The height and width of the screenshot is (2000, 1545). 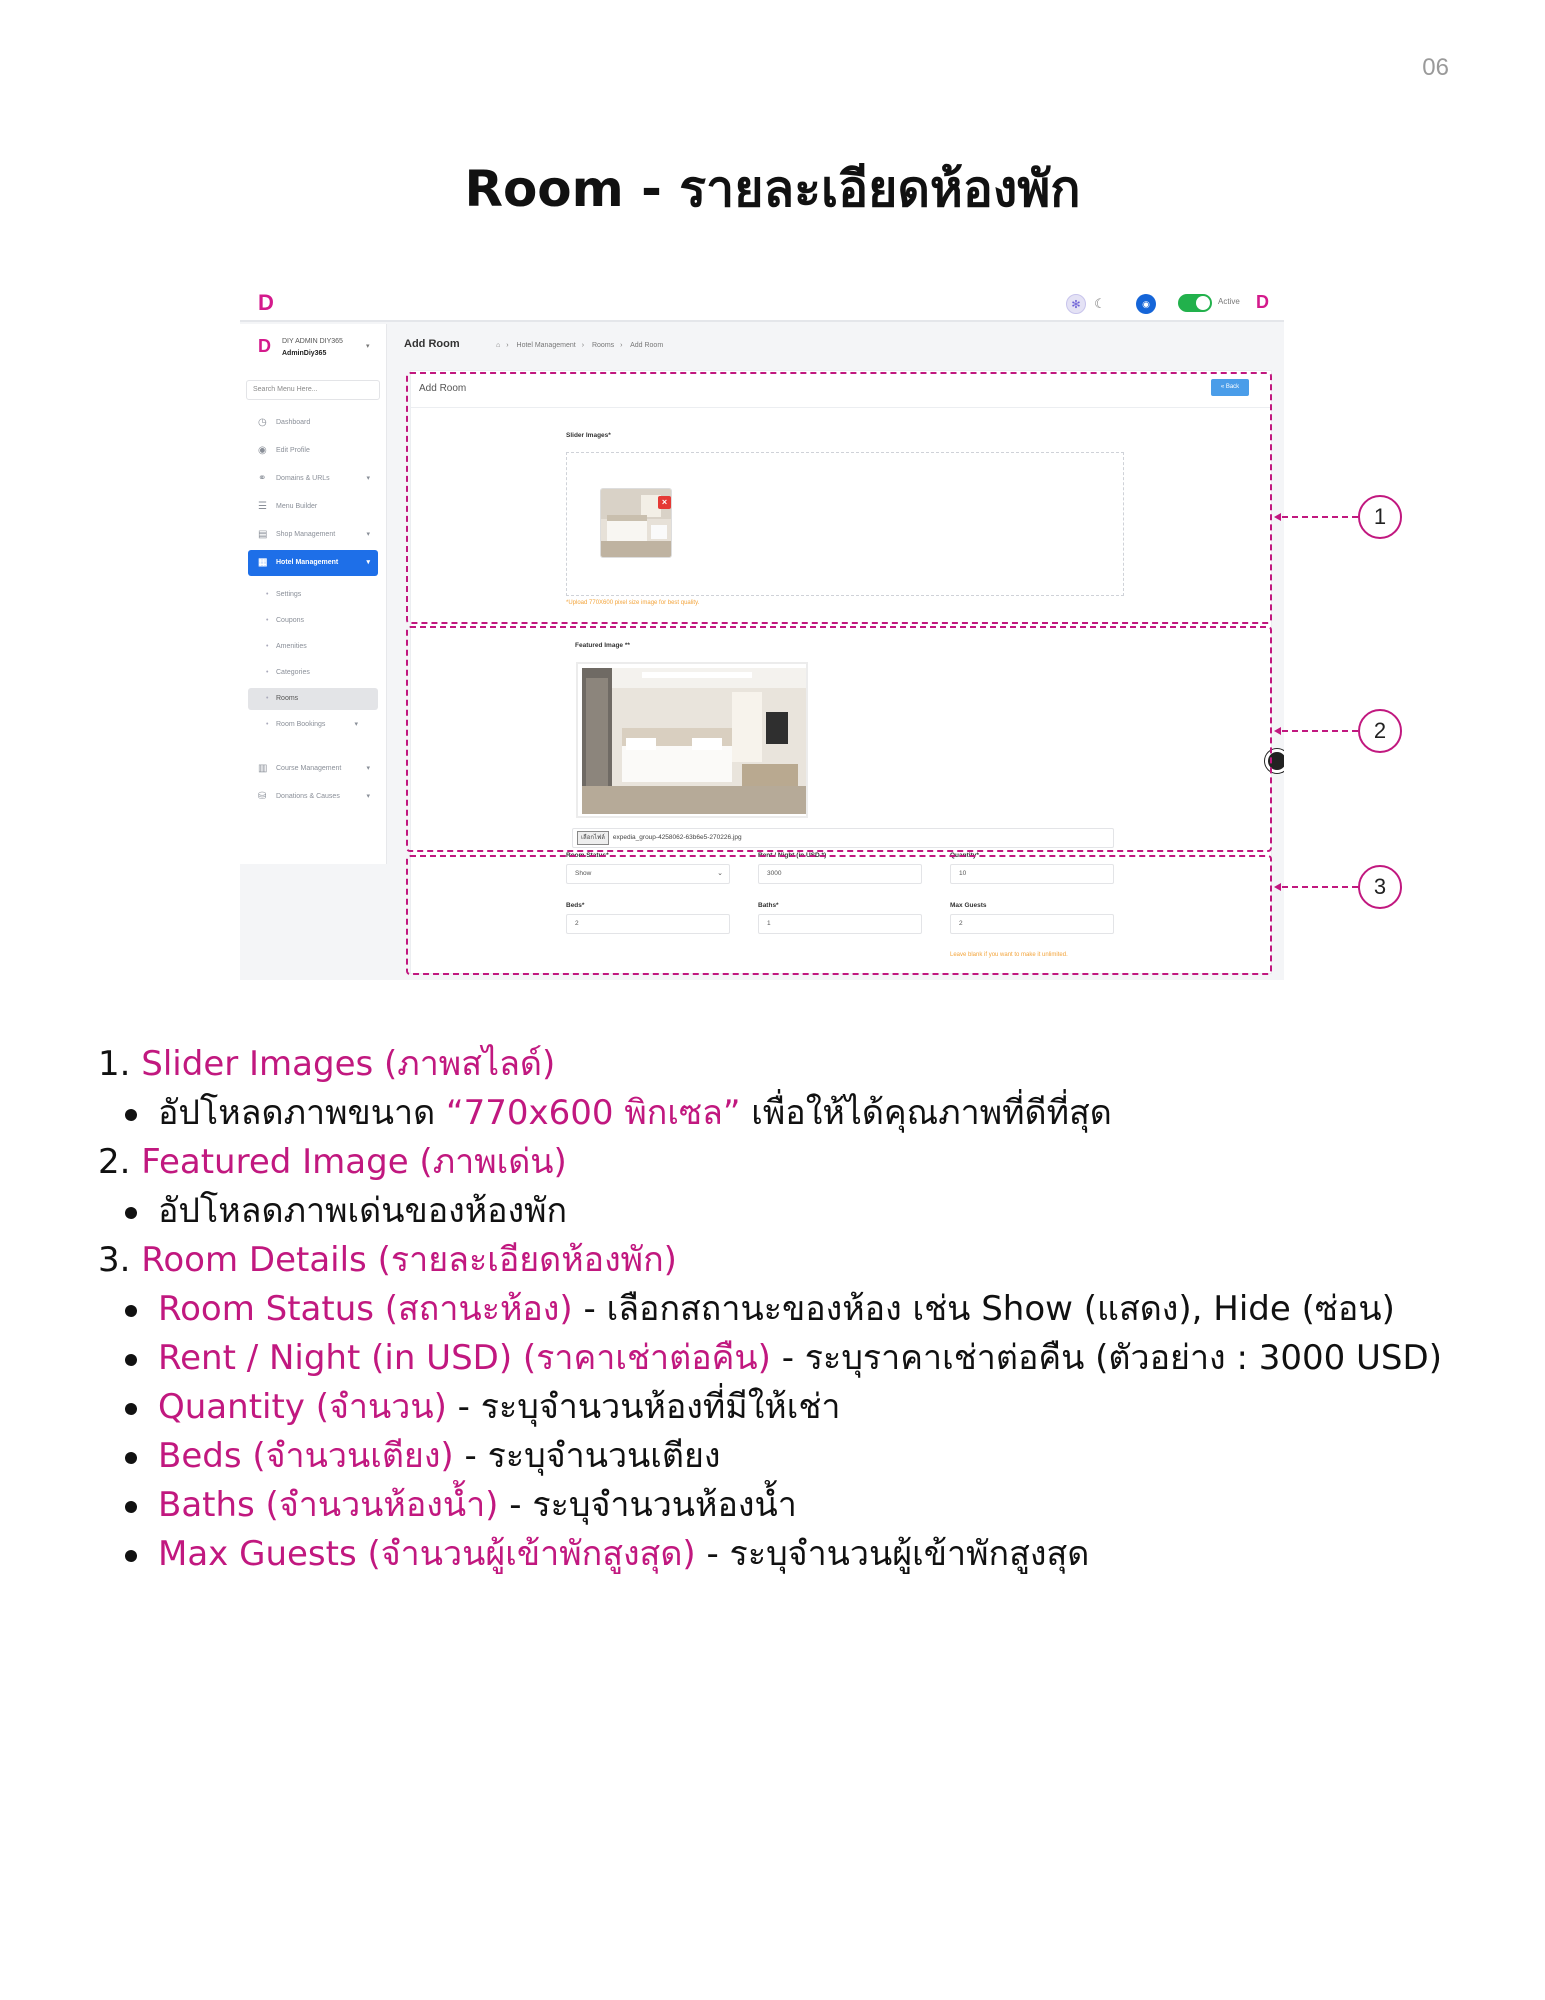 I want to click on callout-number: 3, so click(x=1380, y=887).